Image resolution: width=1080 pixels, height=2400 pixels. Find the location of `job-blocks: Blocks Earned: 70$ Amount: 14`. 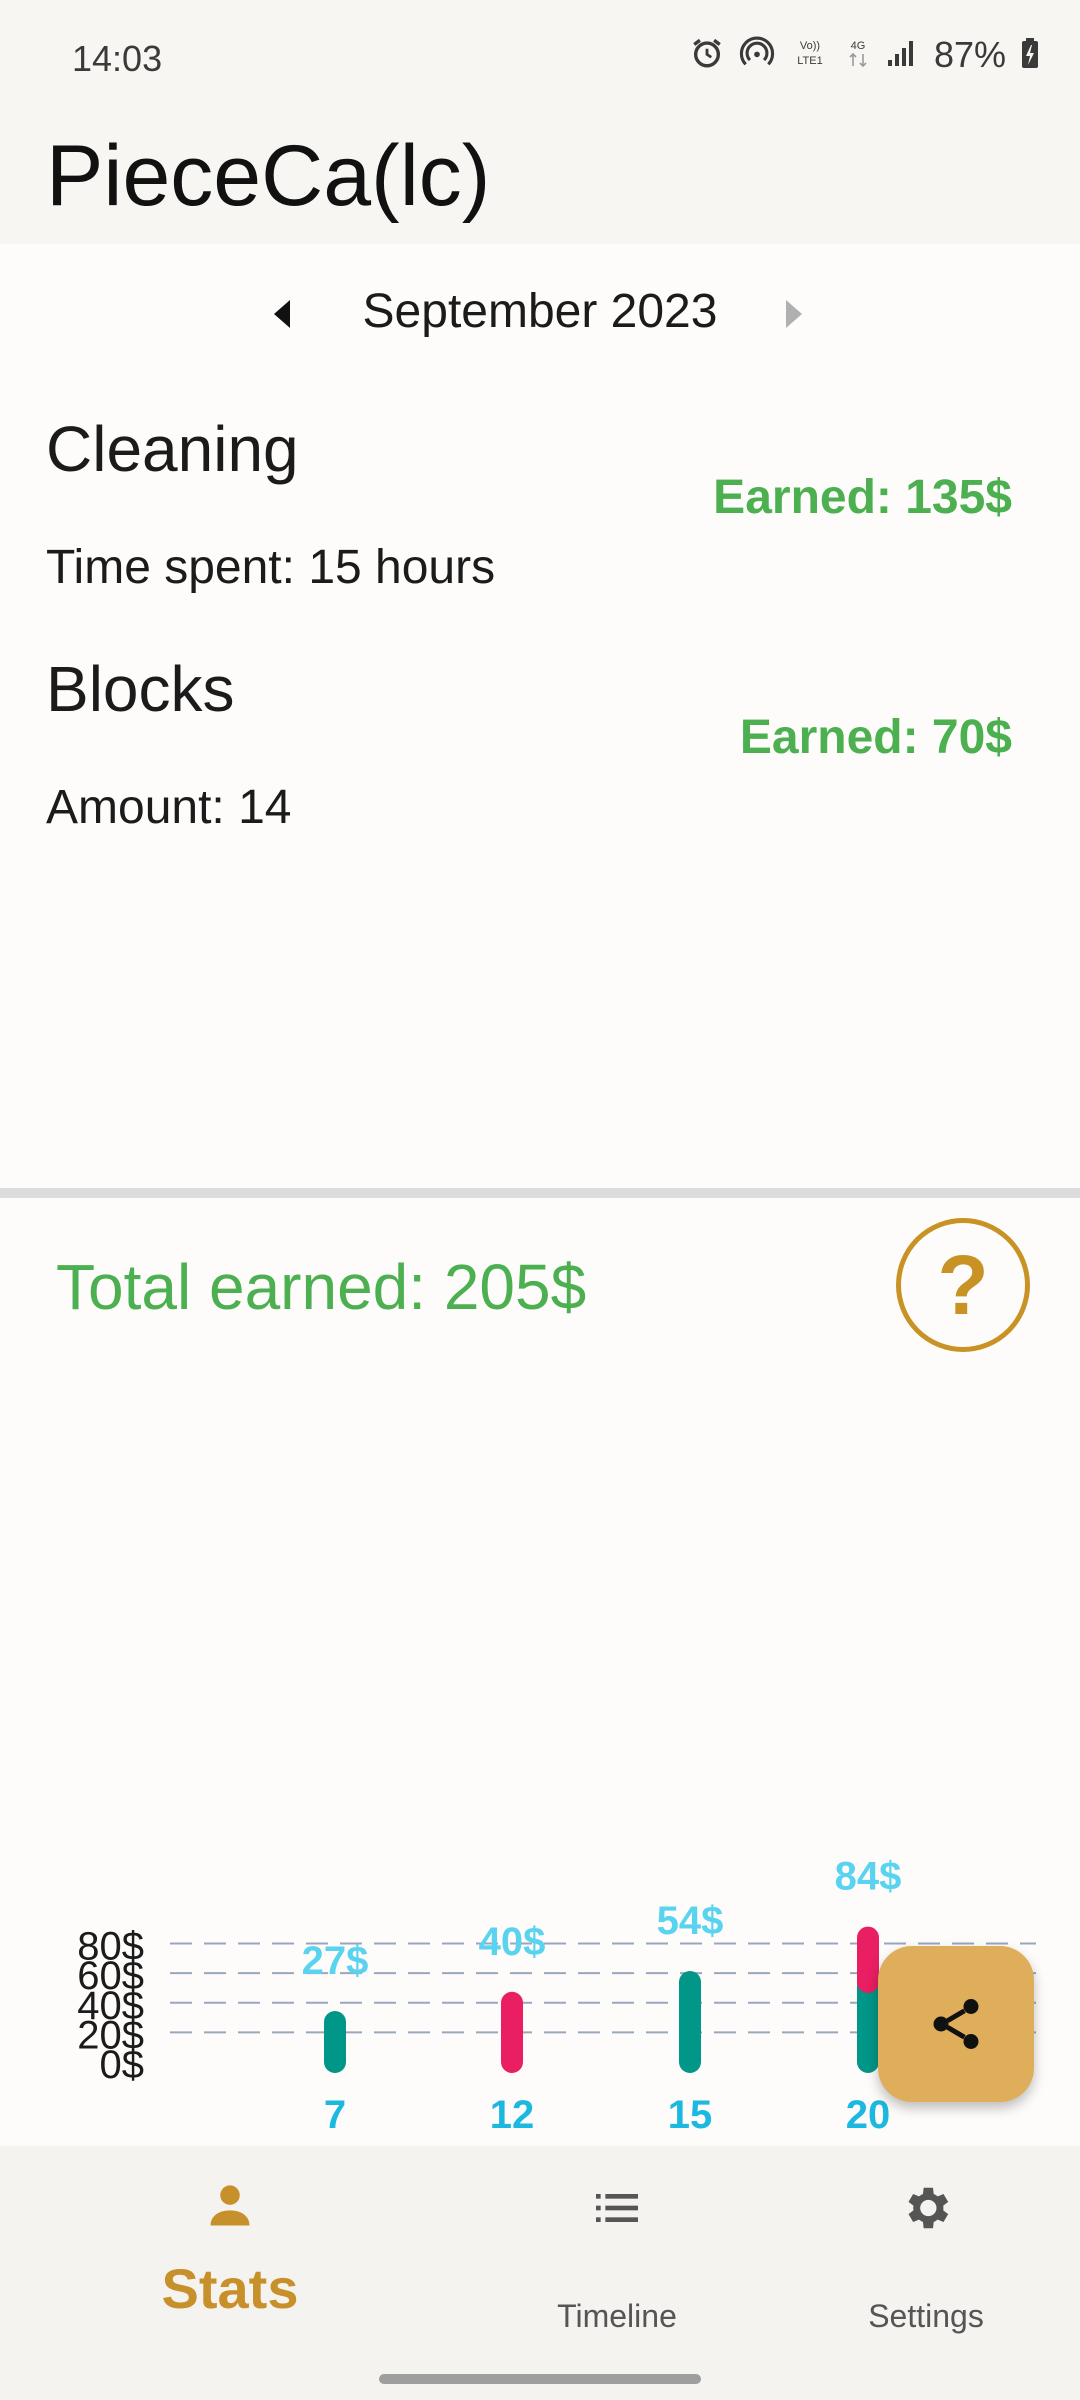

job-blocks: Blocks Earned: 70$ Amount: 14 is located at coordinates (541, 752).